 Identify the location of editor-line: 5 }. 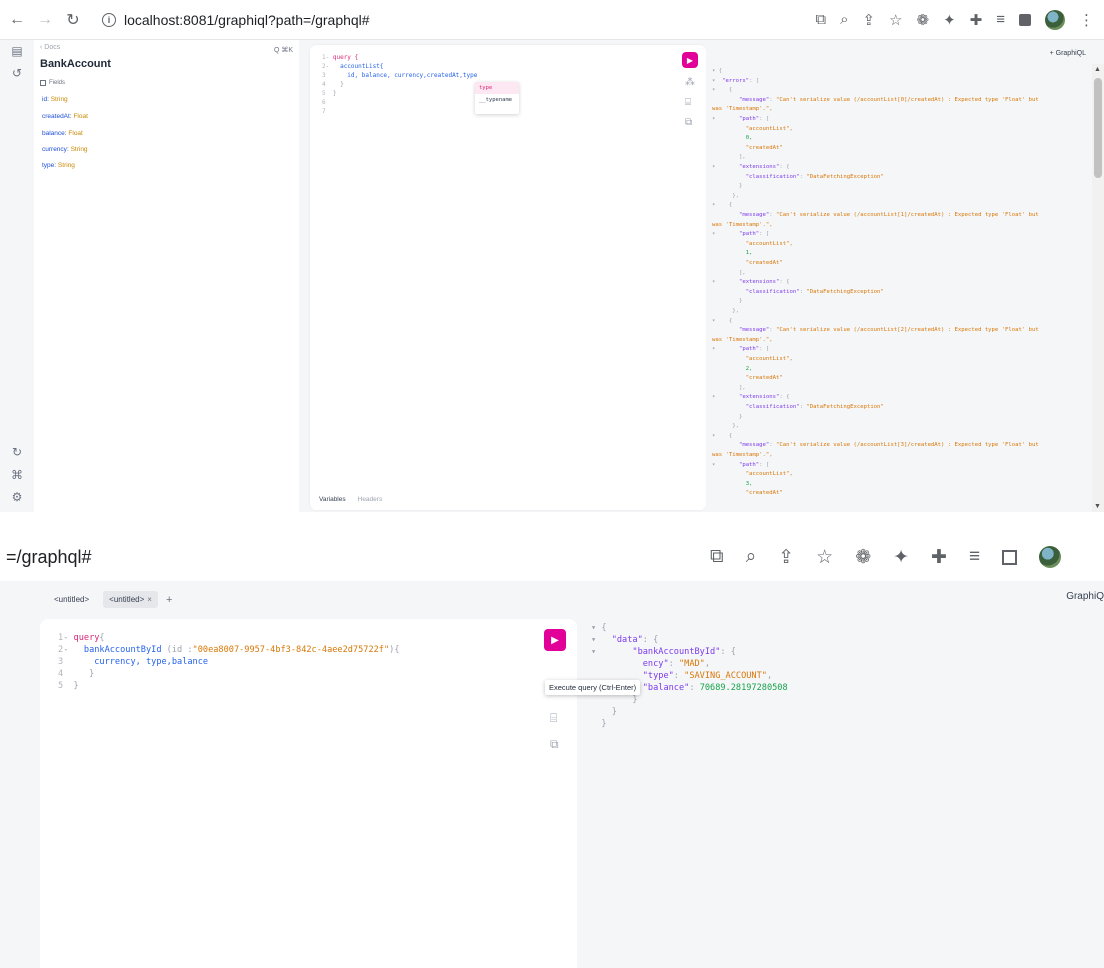
(68, 686).